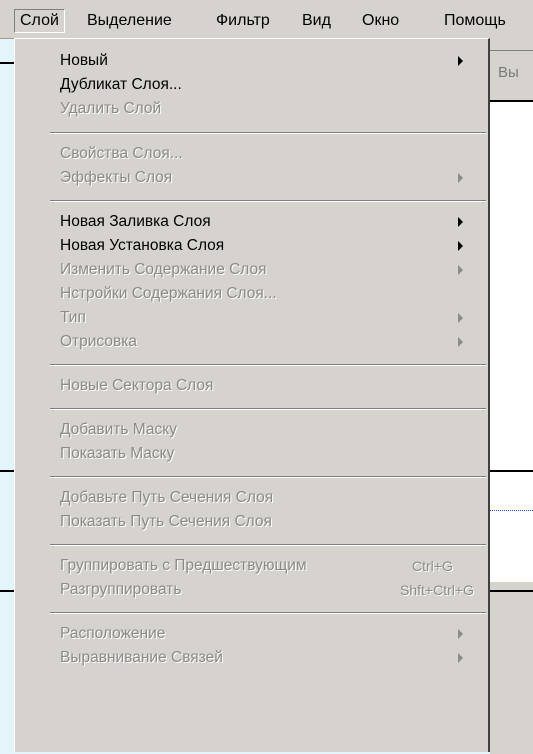  Describe the element at coordinates (166, 522) in the screenshot. I see `menu-item-show-clipping-path: Показать Путь Сечения Слоя` at that location.